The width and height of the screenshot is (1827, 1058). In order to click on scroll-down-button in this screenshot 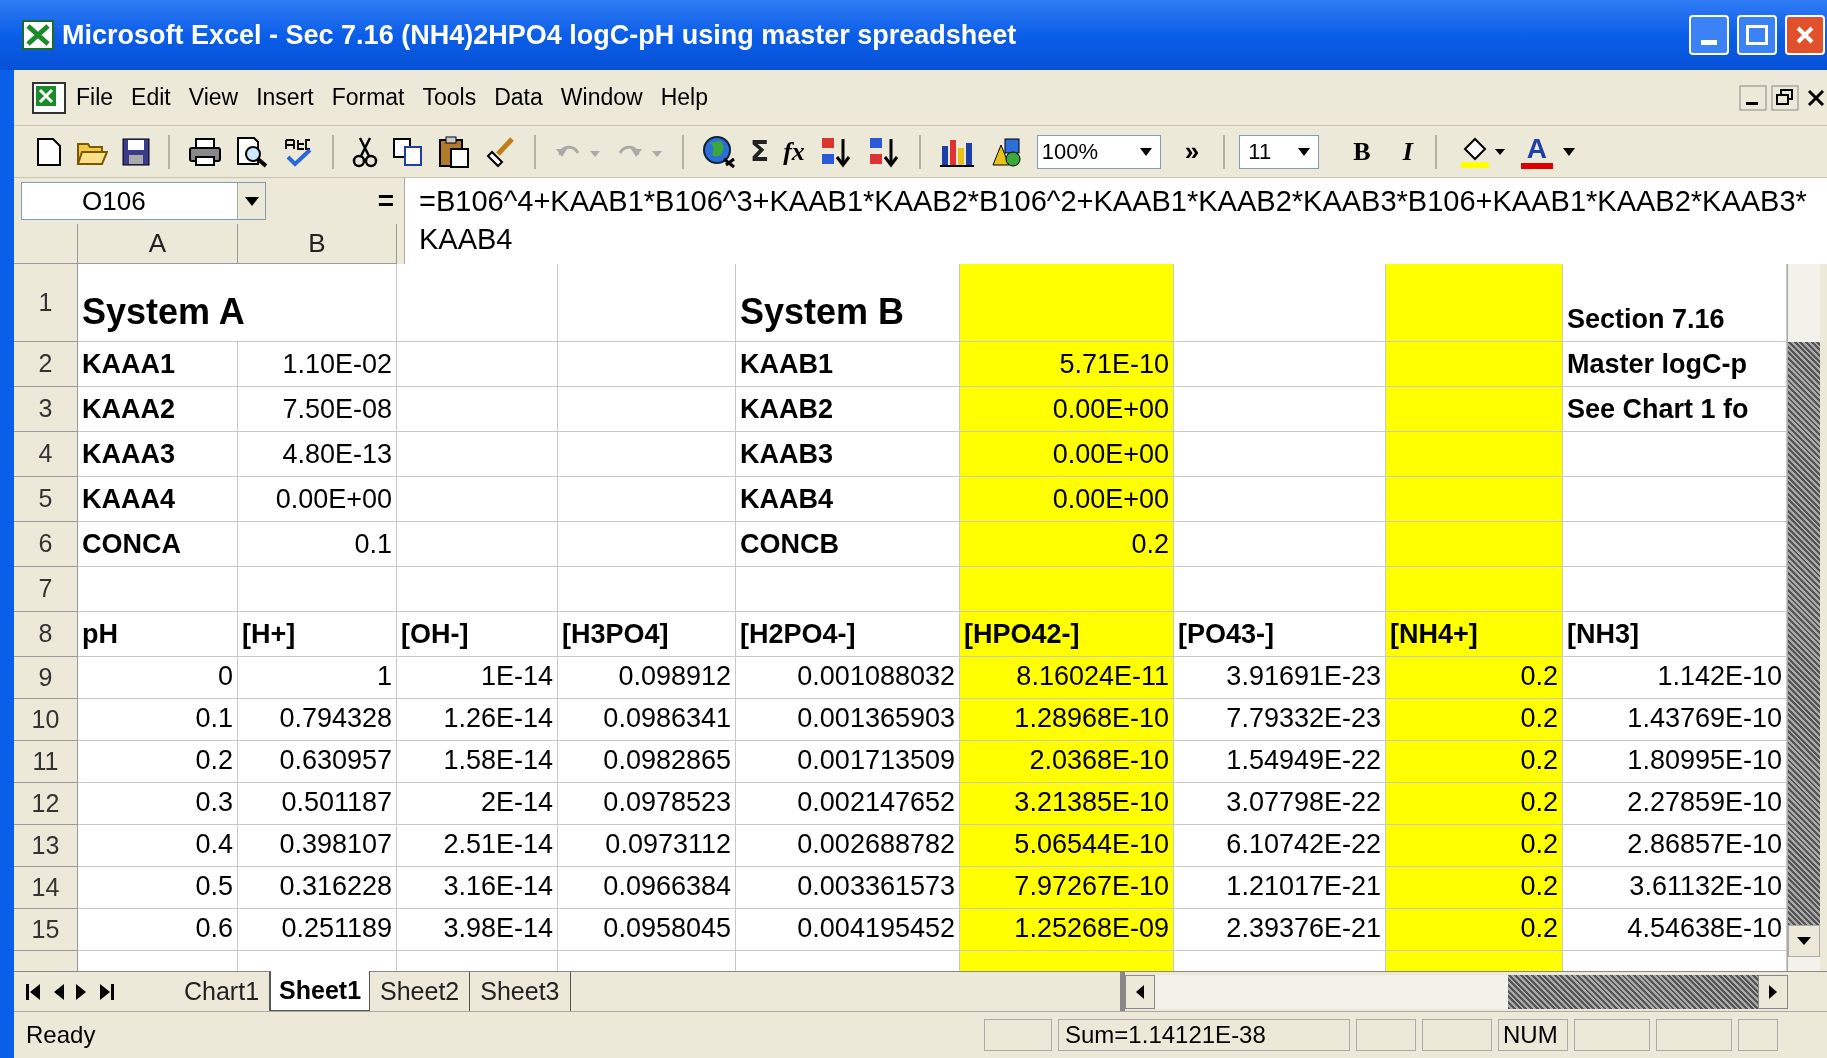, I will do `click(1804, 941)`.